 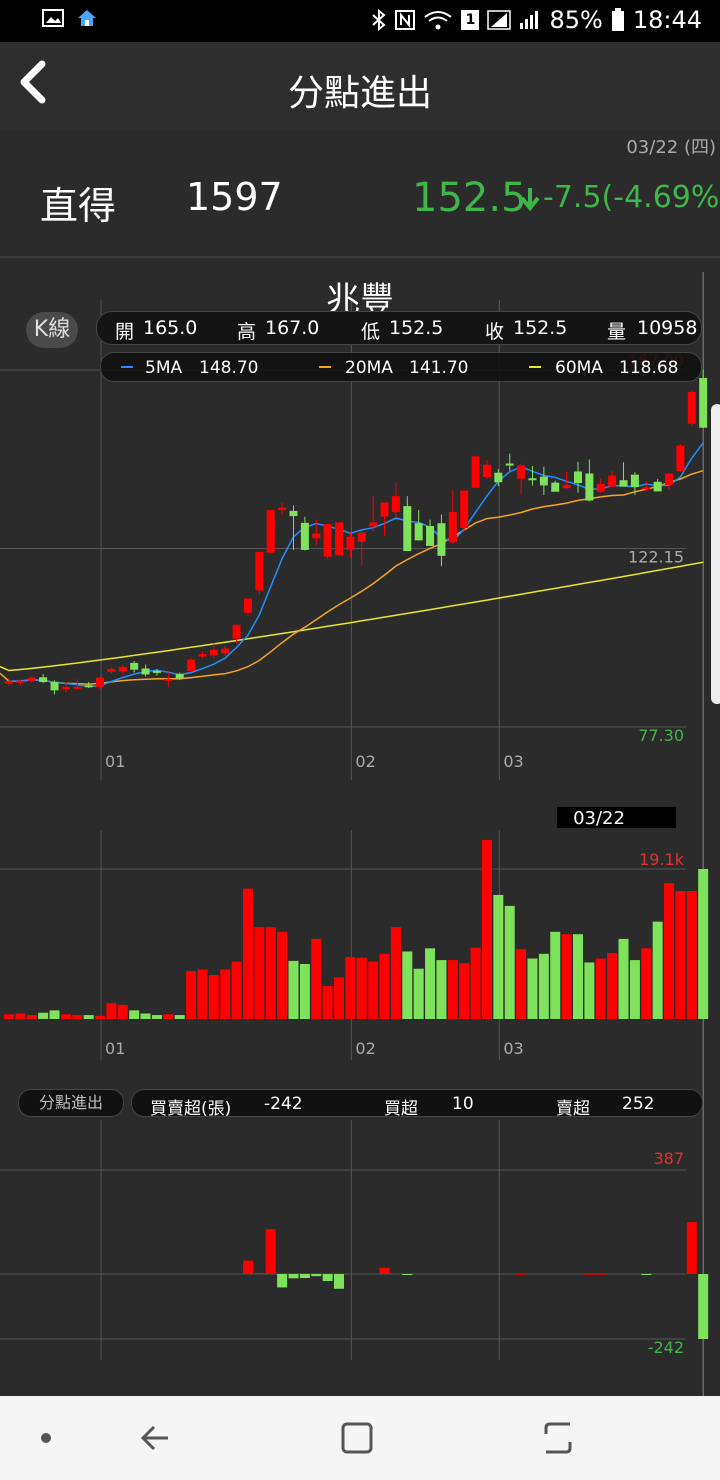 What do you see at coordinates (399, 328) in the screenshot?
I see `ohlc-bar: 開 165.0 高 167.0 低 152.5 收 152.5 量 10958` at bounding box center [399, 328].